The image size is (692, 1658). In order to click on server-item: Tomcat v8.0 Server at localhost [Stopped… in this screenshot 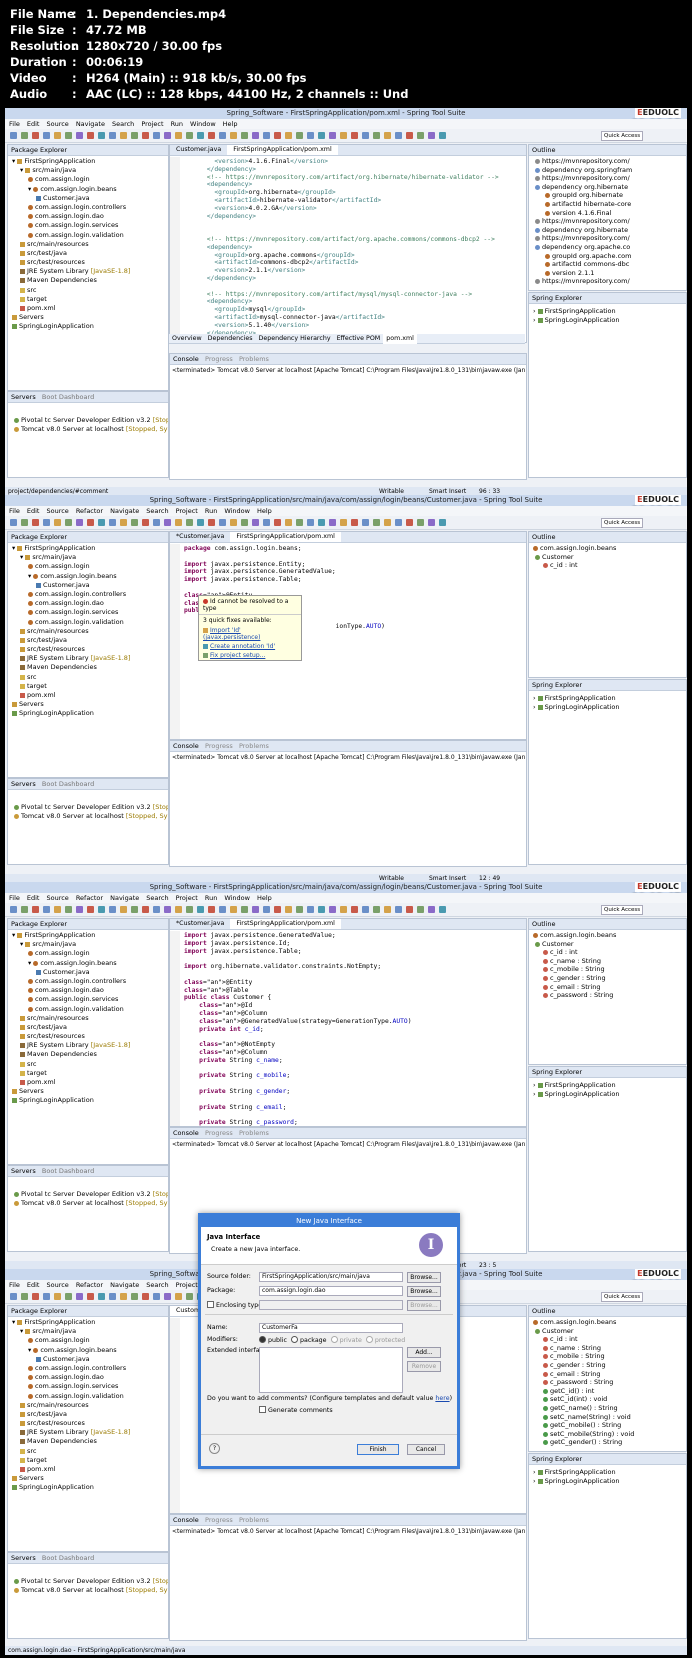, I will do `click(88, 816)`.